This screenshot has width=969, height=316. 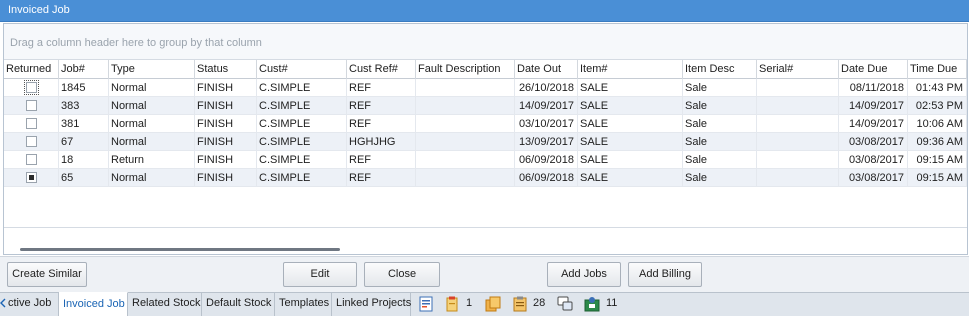 What do you see at coordinates (152, 69) in the screenshot?
I see `column-header-type: Type` at bounding box center [152, 69].